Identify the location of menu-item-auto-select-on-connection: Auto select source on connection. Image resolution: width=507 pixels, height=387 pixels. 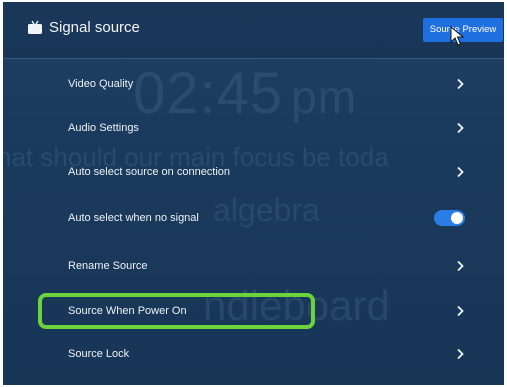
(269, 172).